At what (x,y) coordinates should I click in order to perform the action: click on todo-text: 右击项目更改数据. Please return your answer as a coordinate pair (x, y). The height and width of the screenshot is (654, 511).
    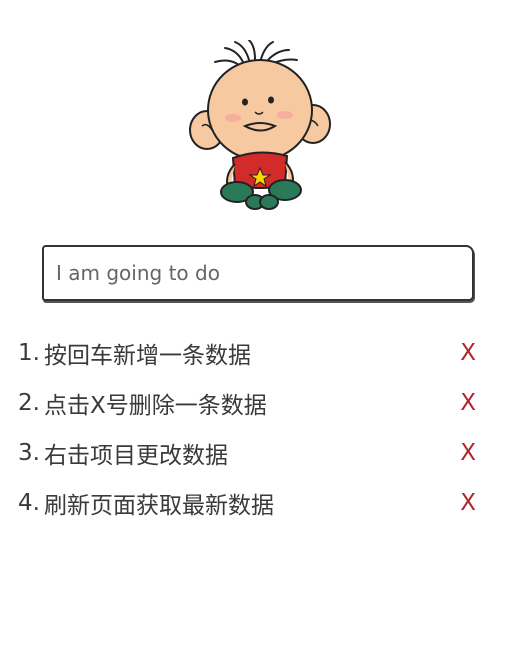
    Looking at the image, I should click on (135, 456).